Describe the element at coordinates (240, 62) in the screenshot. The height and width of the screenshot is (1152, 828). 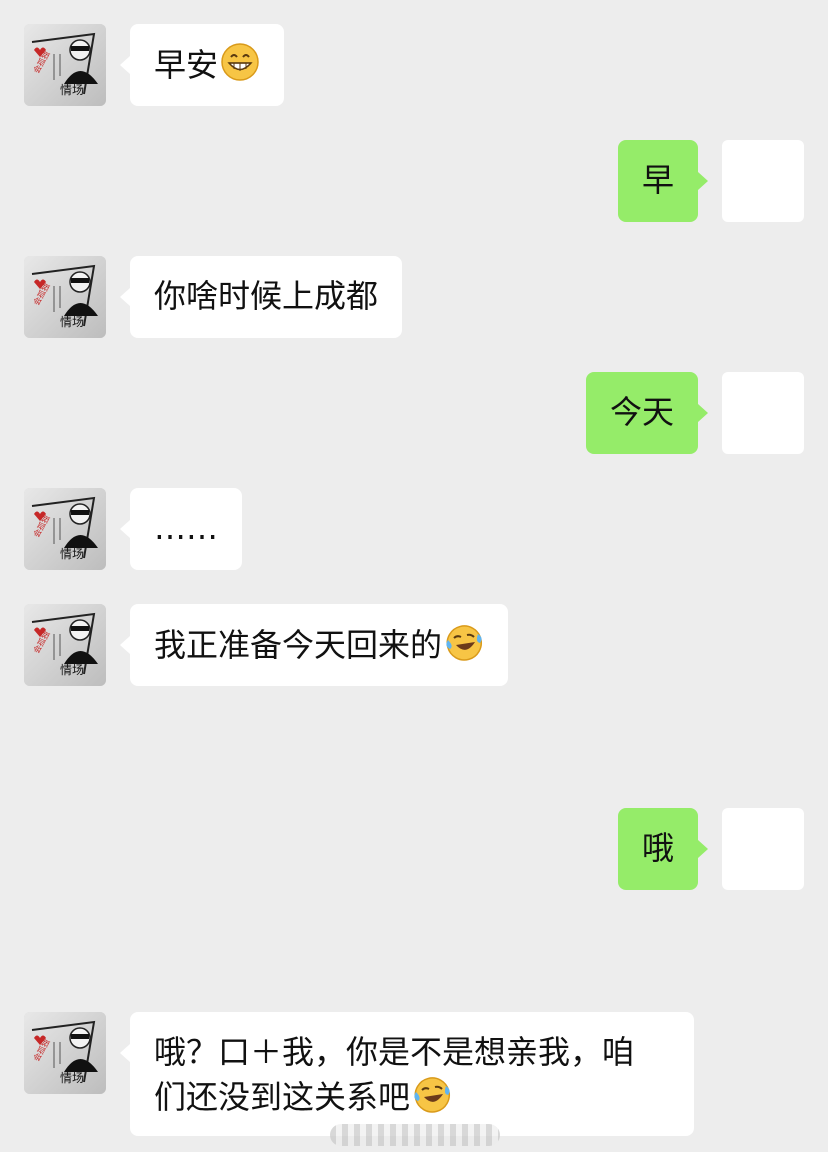
I see `grin-emoji-icon` at that location.